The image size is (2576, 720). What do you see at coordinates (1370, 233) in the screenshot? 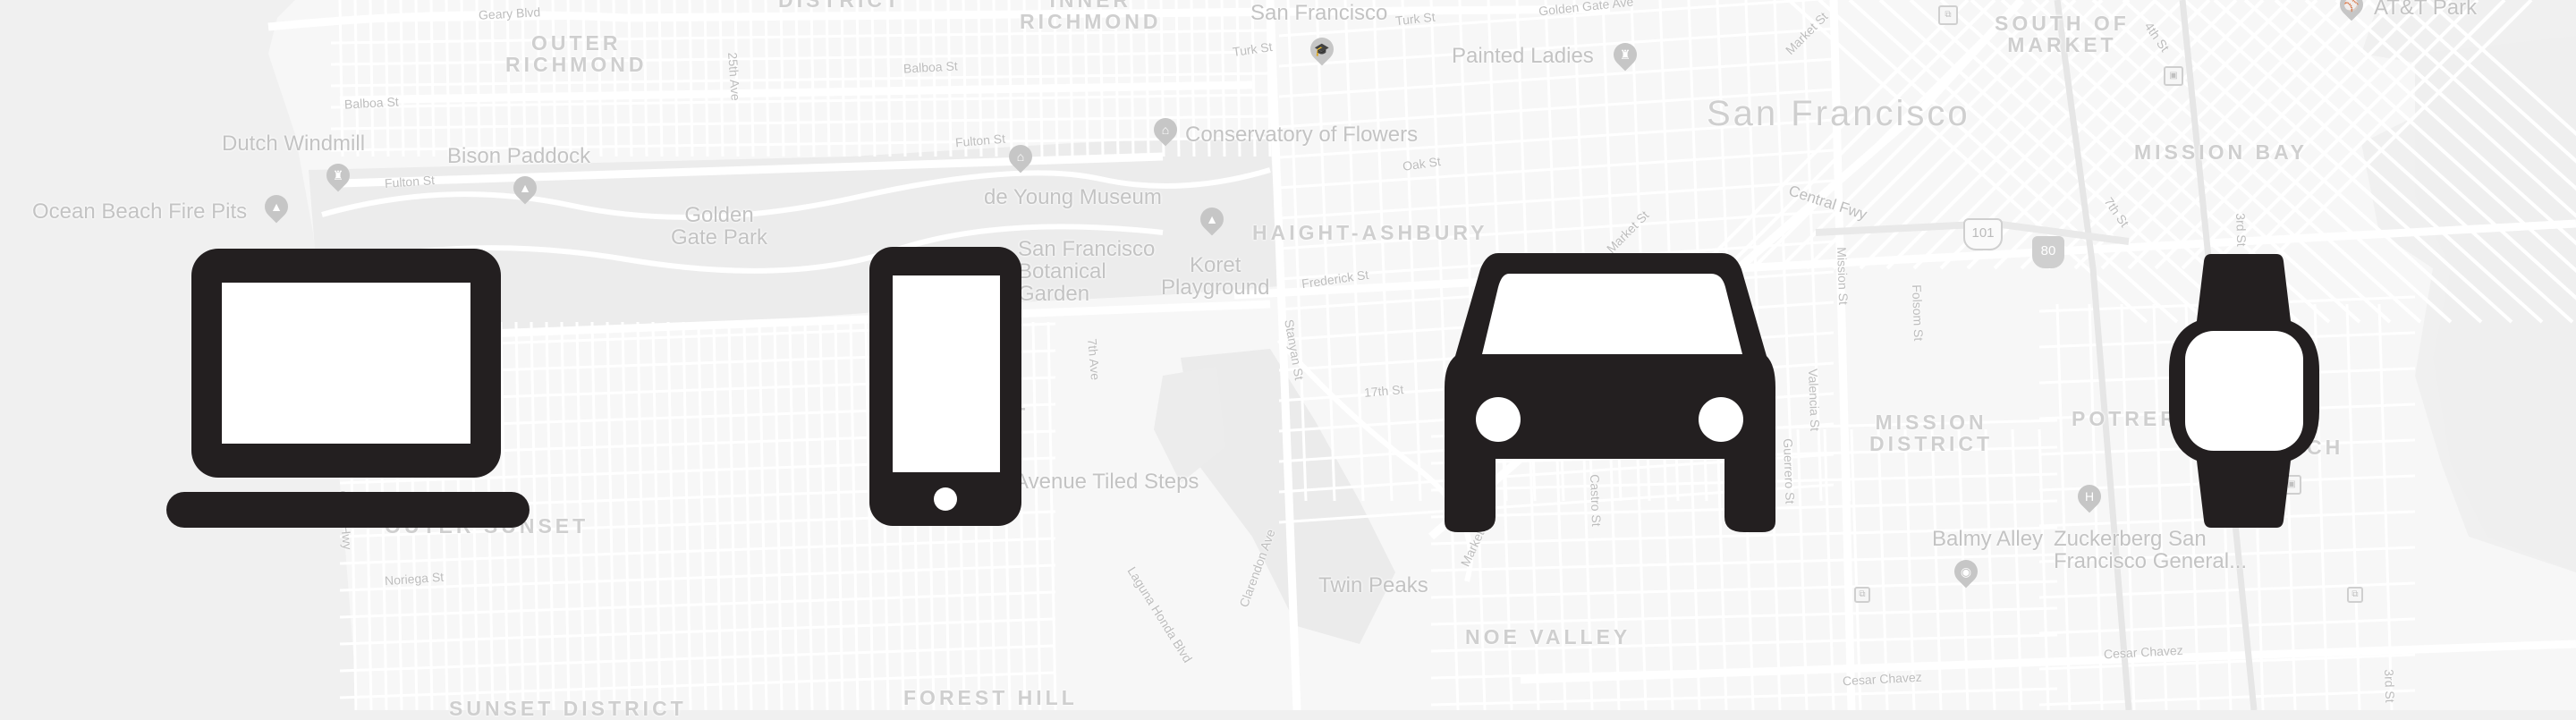
I see `district-label: HAIGHT-ASHBURY` at bounding box center [1370, 233].